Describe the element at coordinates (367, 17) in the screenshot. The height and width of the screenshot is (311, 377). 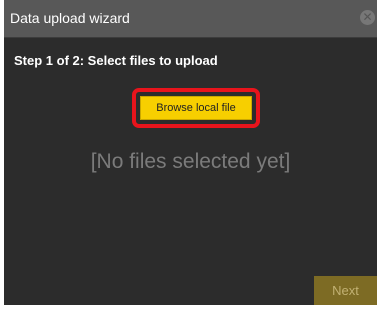
I see `close-icon: ✕` at that location.